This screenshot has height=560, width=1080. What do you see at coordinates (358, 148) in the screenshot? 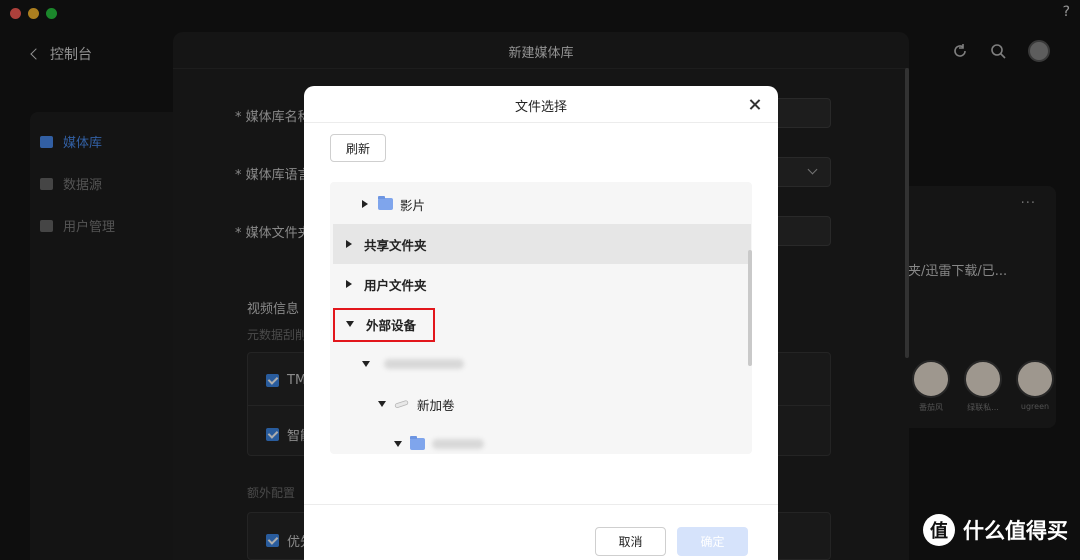
I see `refresh-button: 刷新` at bounding box center [358, 148].